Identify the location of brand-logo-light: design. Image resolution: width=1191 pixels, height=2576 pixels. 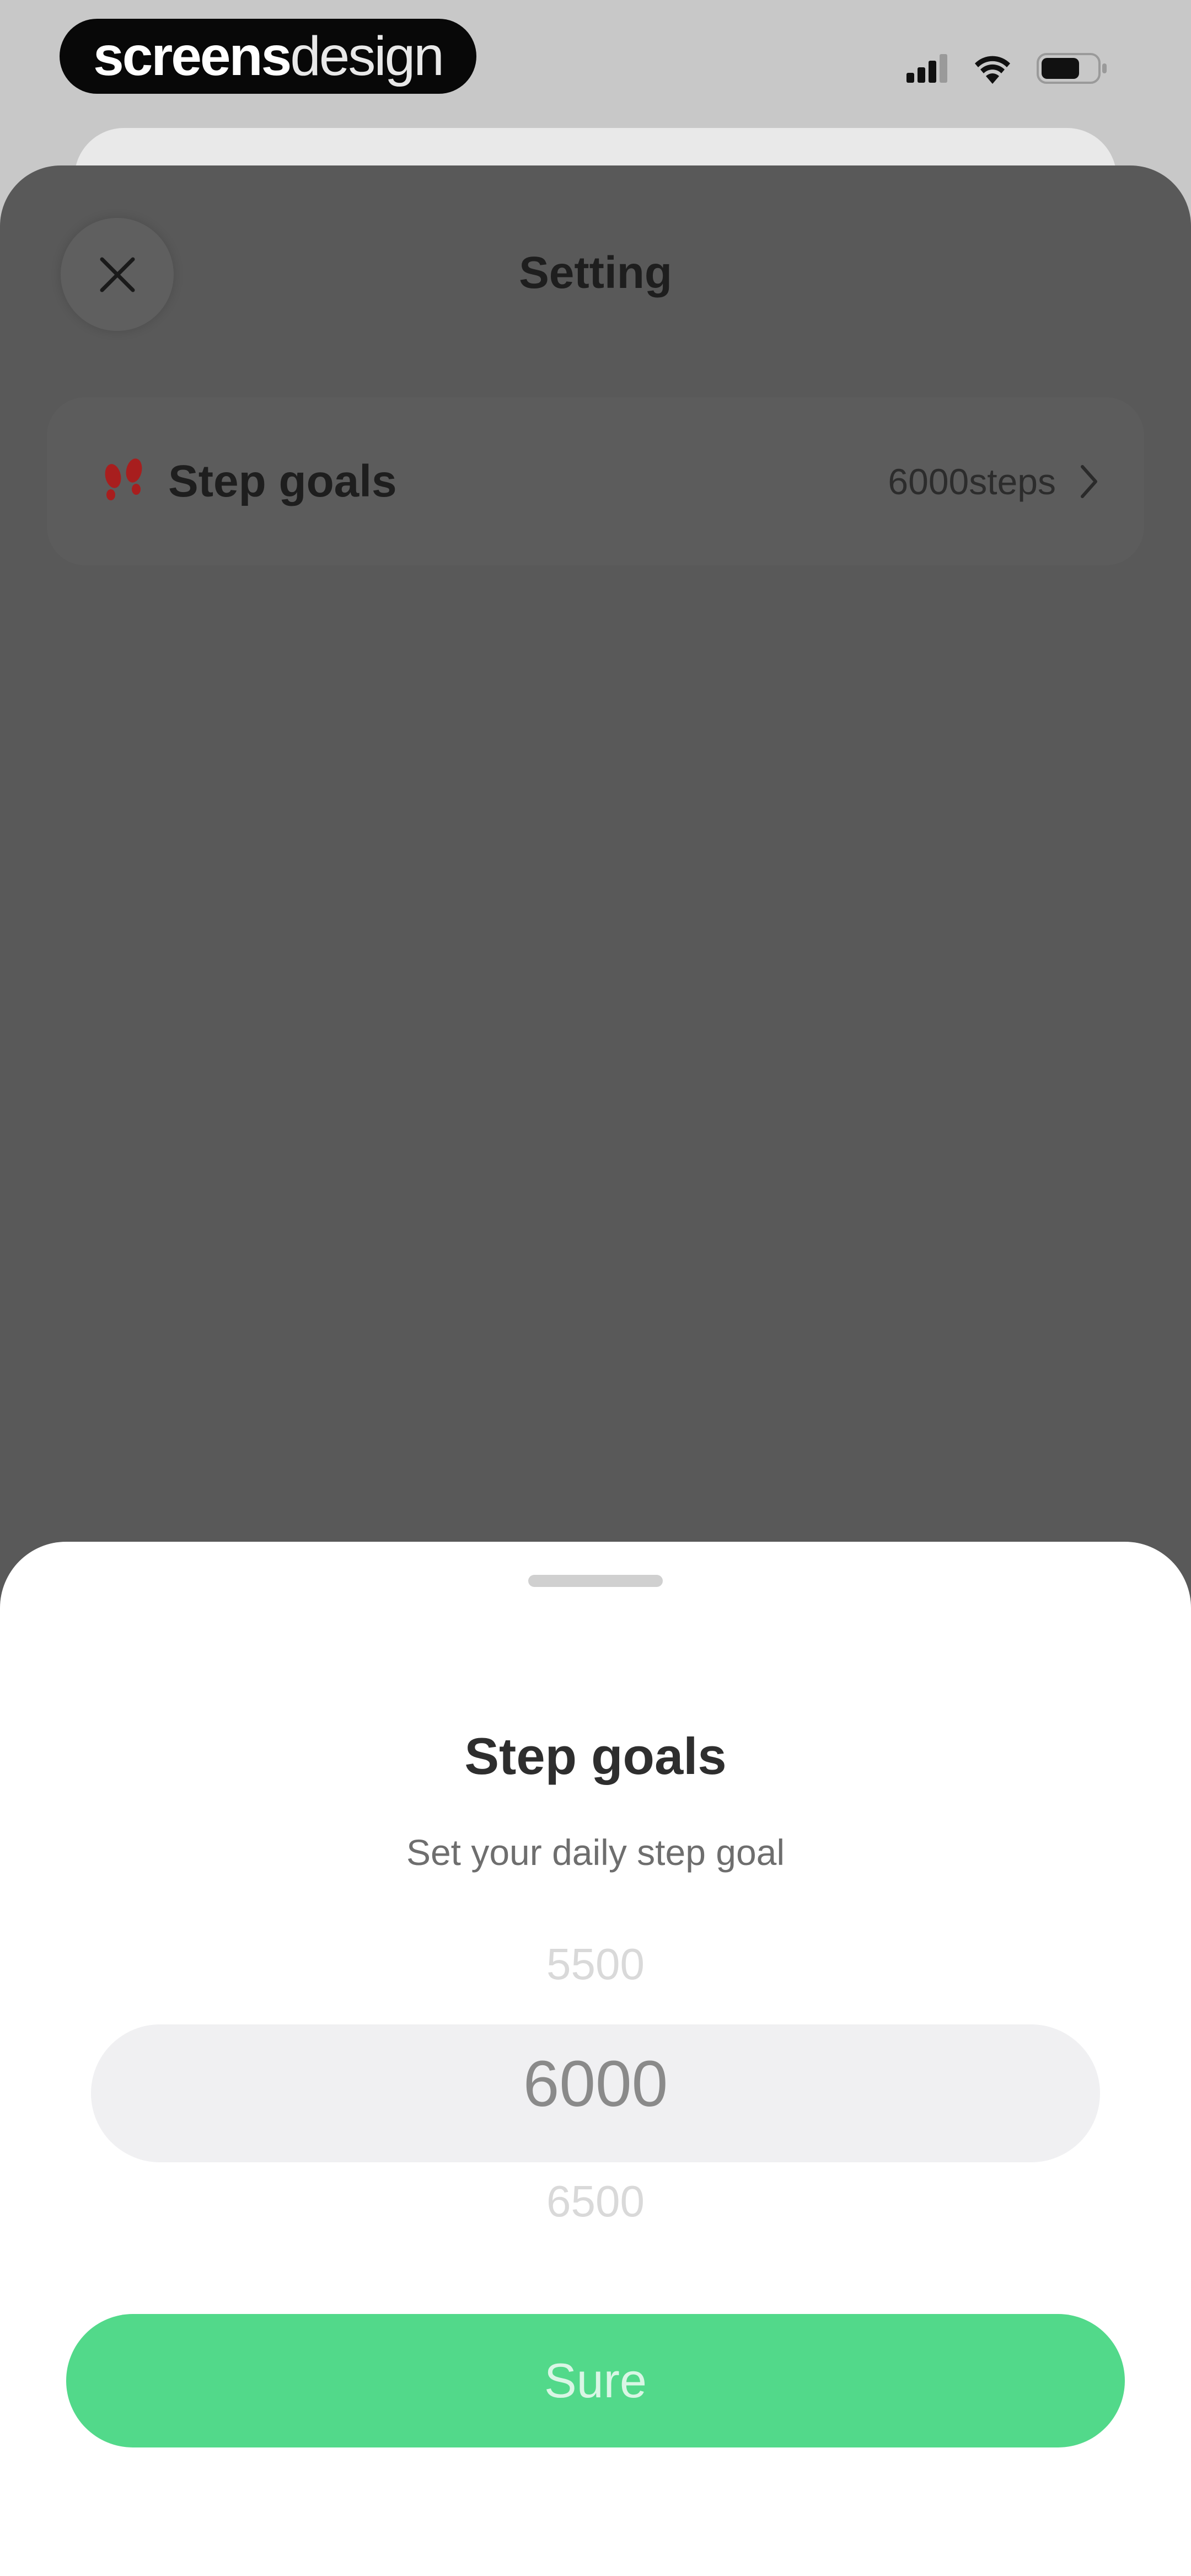
(367, 56).